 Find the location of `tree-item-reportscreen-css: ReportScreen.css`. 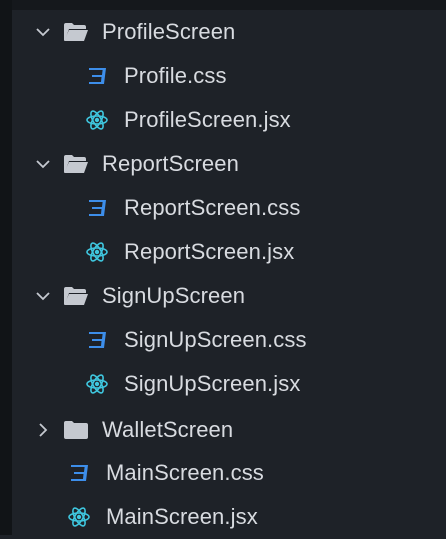

tree-item-reportscreen-css: ReportScreen.css is located at coordinates (229, 208).